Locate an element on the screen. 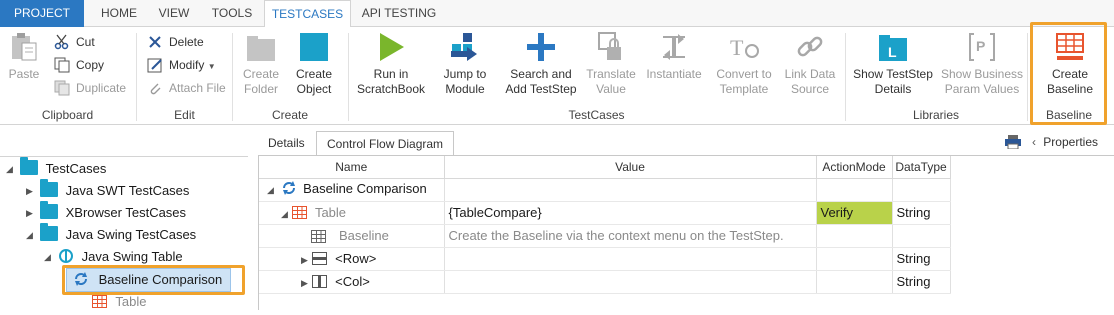  modify-dropdown: Modify ▼ is located at coordinates (181, 65).